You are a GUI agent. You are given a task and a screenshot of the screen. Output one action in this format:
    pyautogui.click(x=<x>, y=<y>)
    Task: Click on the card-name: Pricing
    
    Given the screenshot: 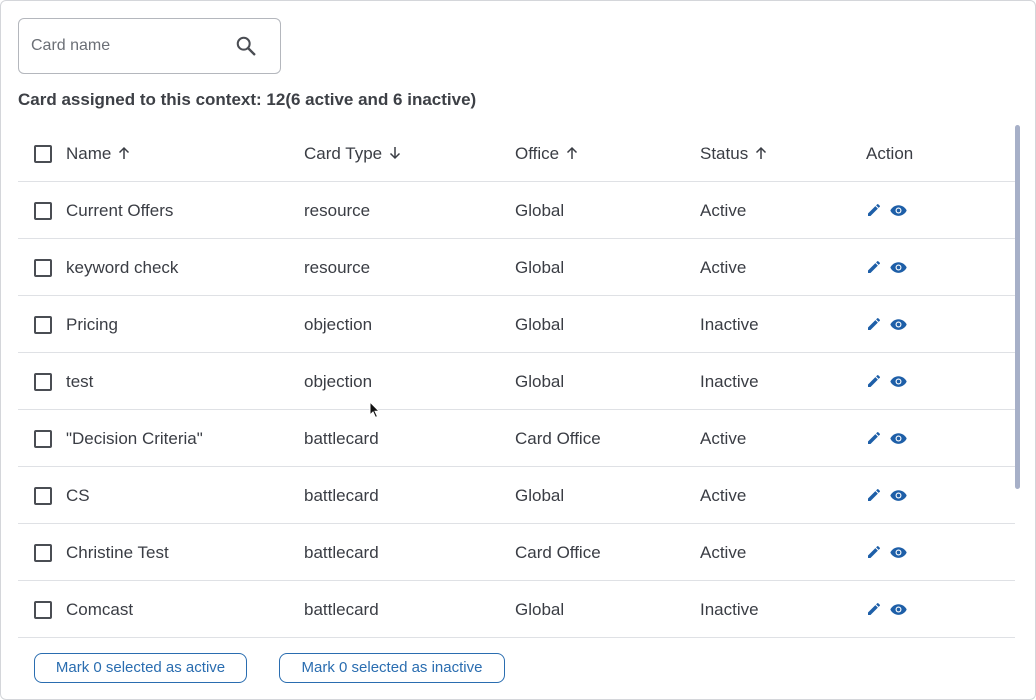 What is the action you would take?
    pyautogui.click(x=92, y=324)
    